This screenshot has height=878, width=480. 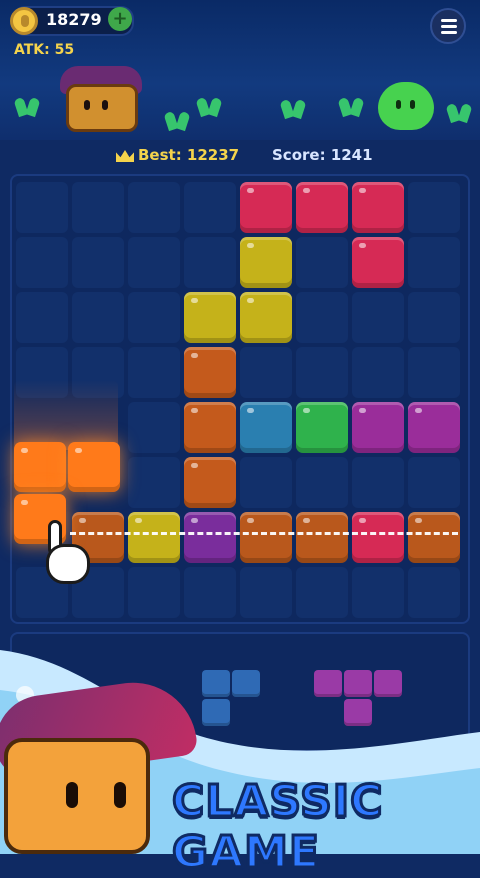 What do you see at coordinates (406, 106) in the screenshot?
I see `slime-enemy` at bounding box center [406, 106].